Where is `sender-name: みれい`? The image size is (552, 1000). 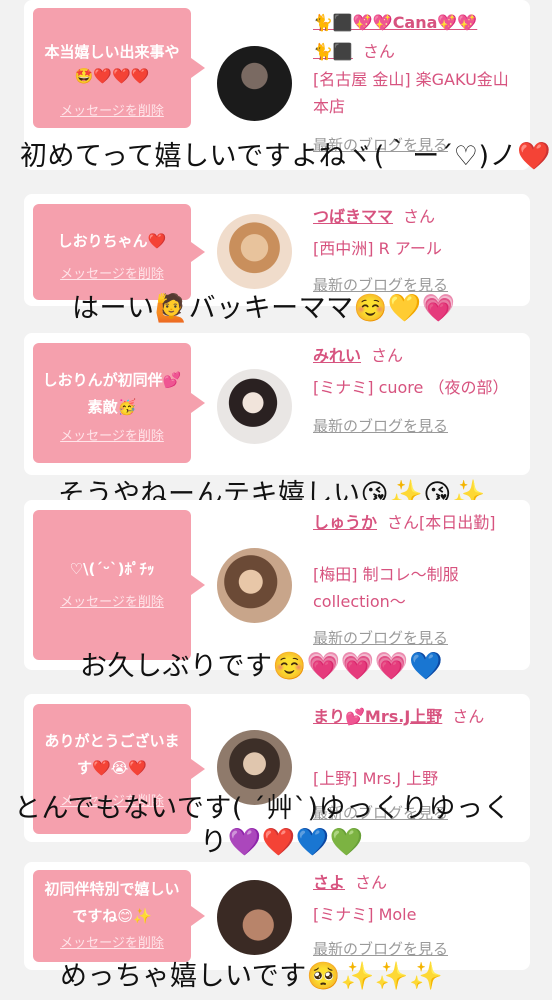
sender-name: みれい is located at coordinates (337, 355).